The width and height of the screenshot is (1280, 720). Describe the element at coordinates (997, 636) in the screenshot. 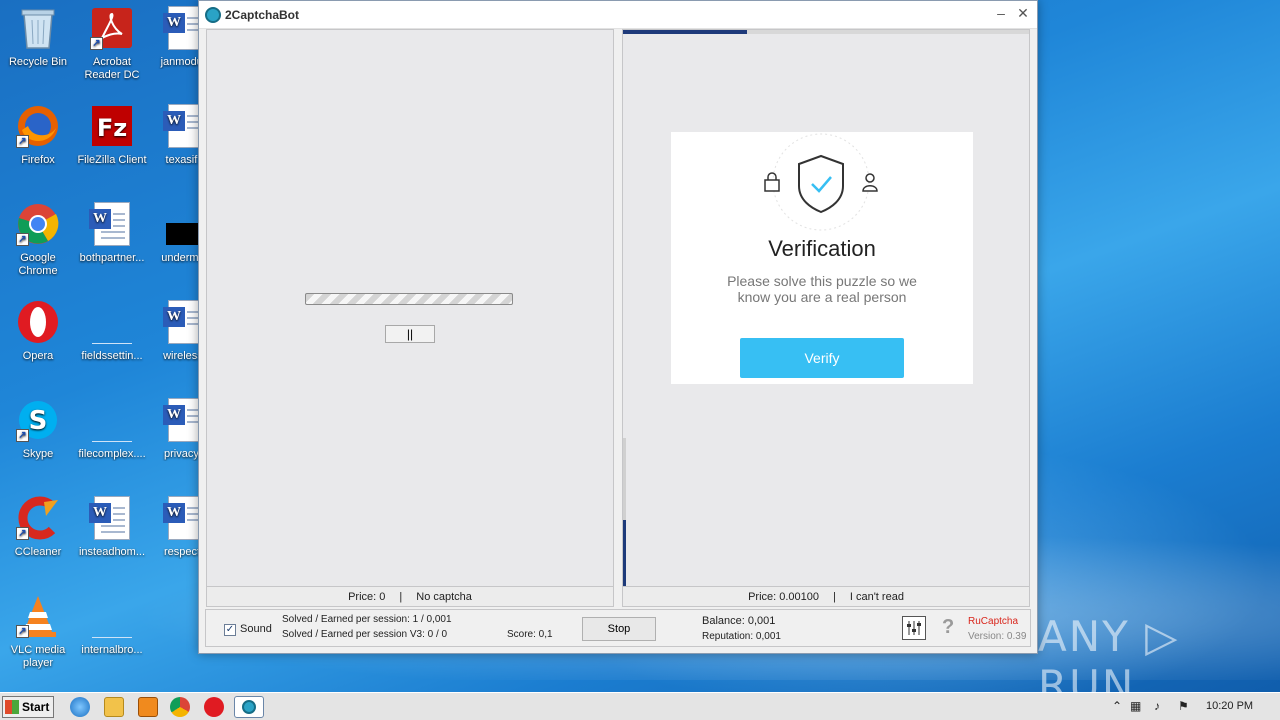

I see `version-label: Version: 0.39` at that location.